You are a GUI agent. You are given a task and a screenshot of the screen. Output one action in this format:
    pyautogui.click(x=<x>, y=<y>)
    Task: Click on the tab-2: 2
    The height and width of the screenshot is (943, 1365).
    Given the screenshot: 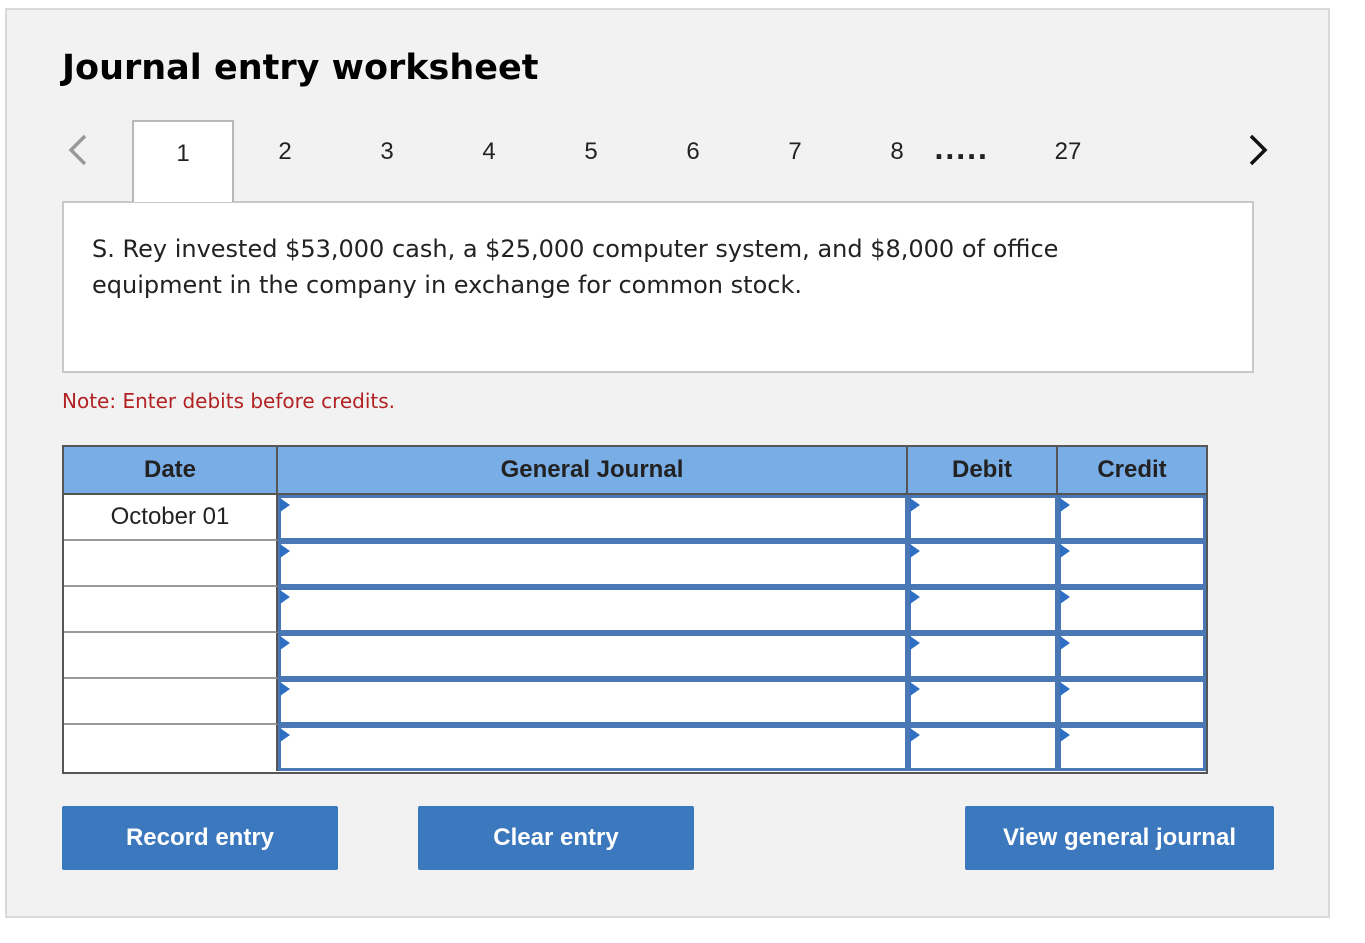 What is the action you would take?
    pyautogui.click(x=285, y=161)
    